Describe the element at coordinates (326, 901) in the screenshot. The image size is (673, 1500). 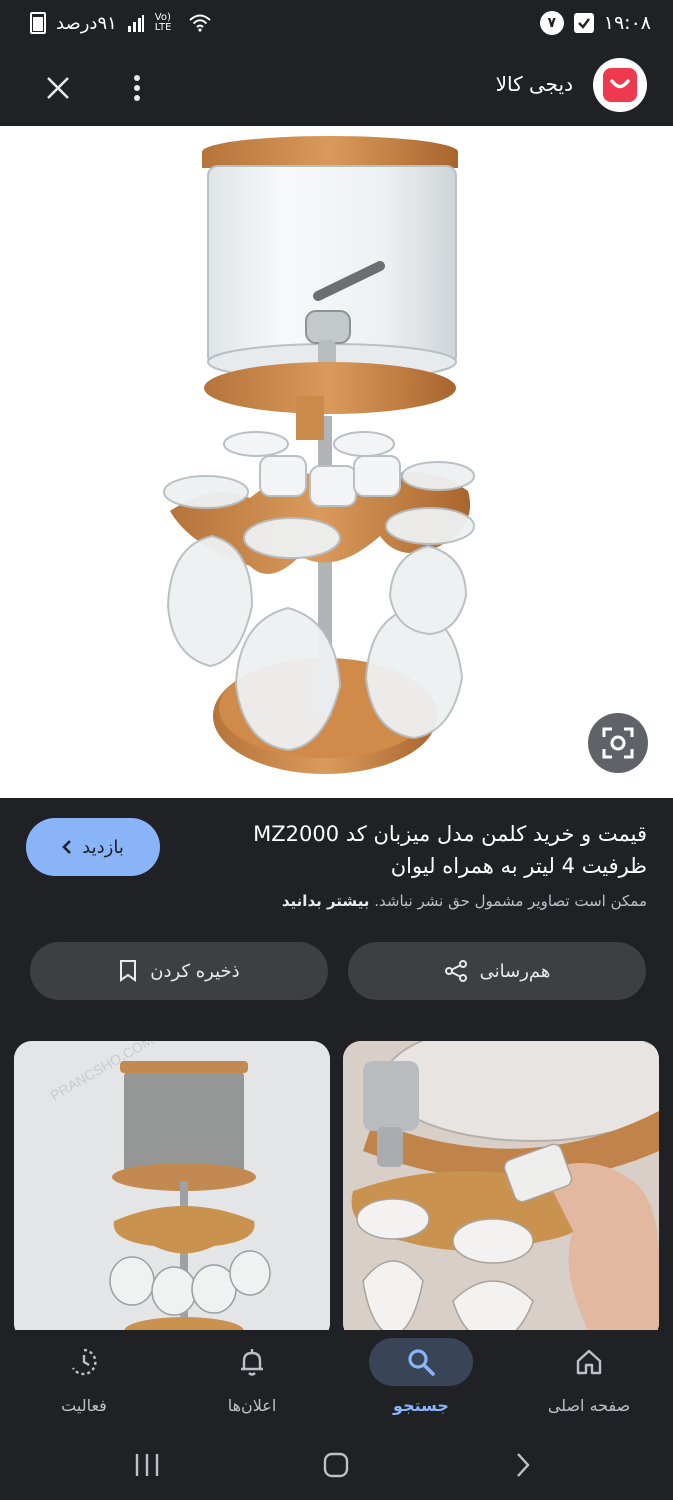
I see `learn-more-link: بیشتر بدانید` at that location.